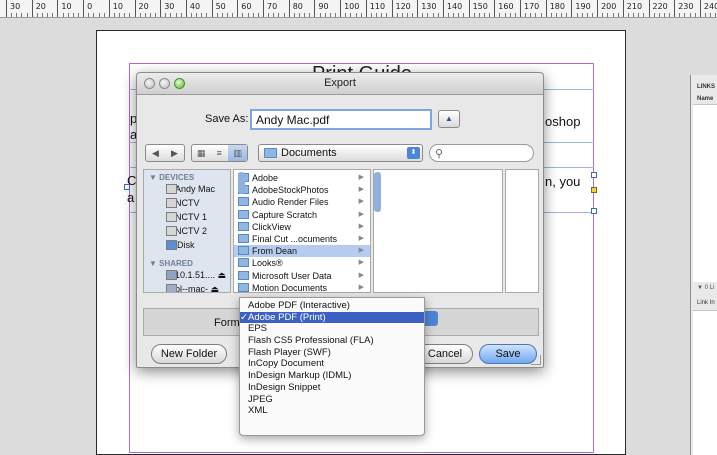 The width and height of the screenshot is (717, 455). Describe the element at coordinates (332, 411) in the screenshot. I see `format-menu-item: XML` at that location.